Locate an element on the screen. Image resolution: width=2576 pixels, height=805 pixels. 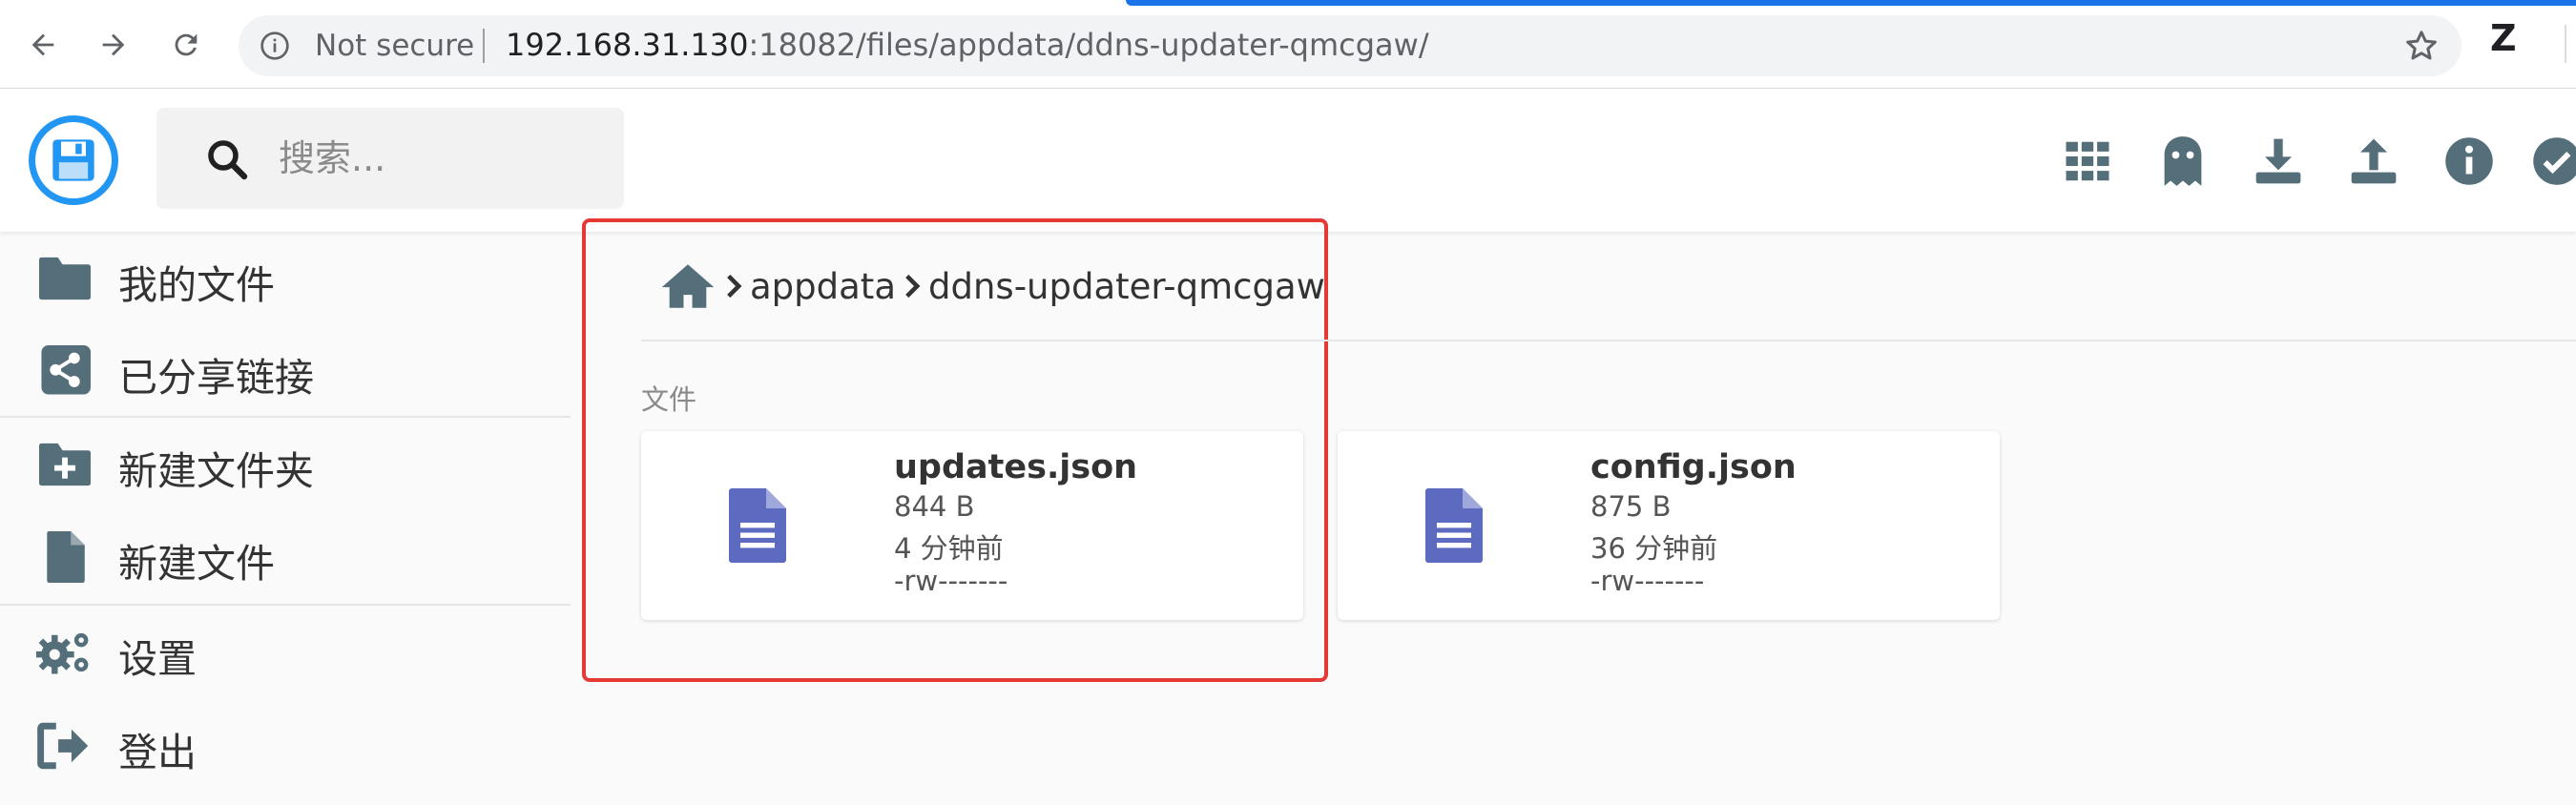
logo-inner is located at coordinates (73, 160).